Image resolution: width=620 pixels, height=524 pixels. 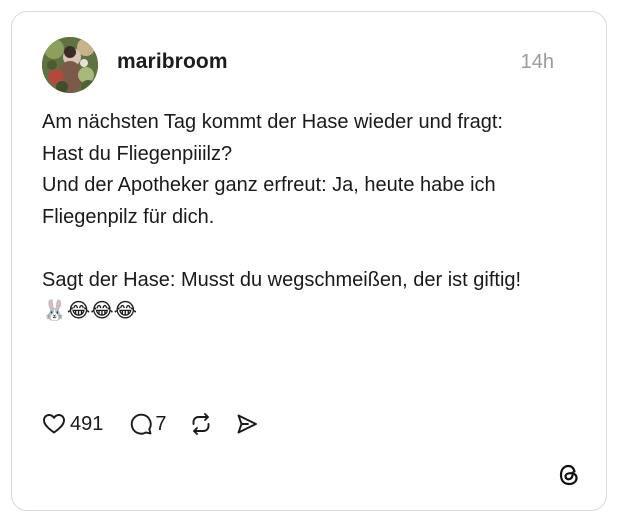 What do you see at coordinates (87, 423) in the screenshot?
I see `like-count: 491` at bounding box center [87, 423].